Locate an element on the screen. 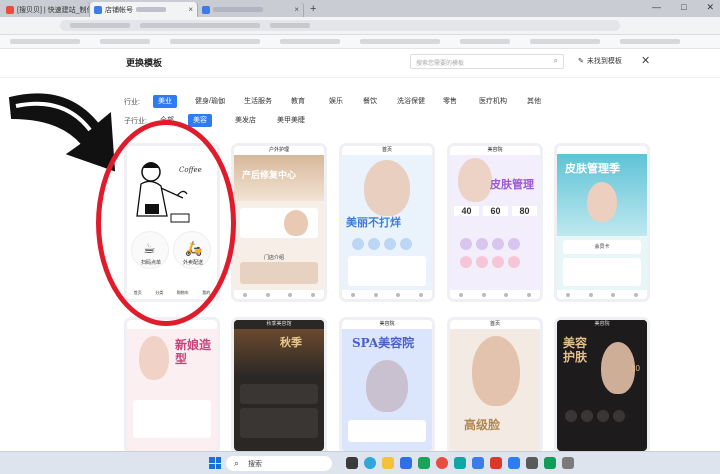  store-image is located at coordinates (279, 273).